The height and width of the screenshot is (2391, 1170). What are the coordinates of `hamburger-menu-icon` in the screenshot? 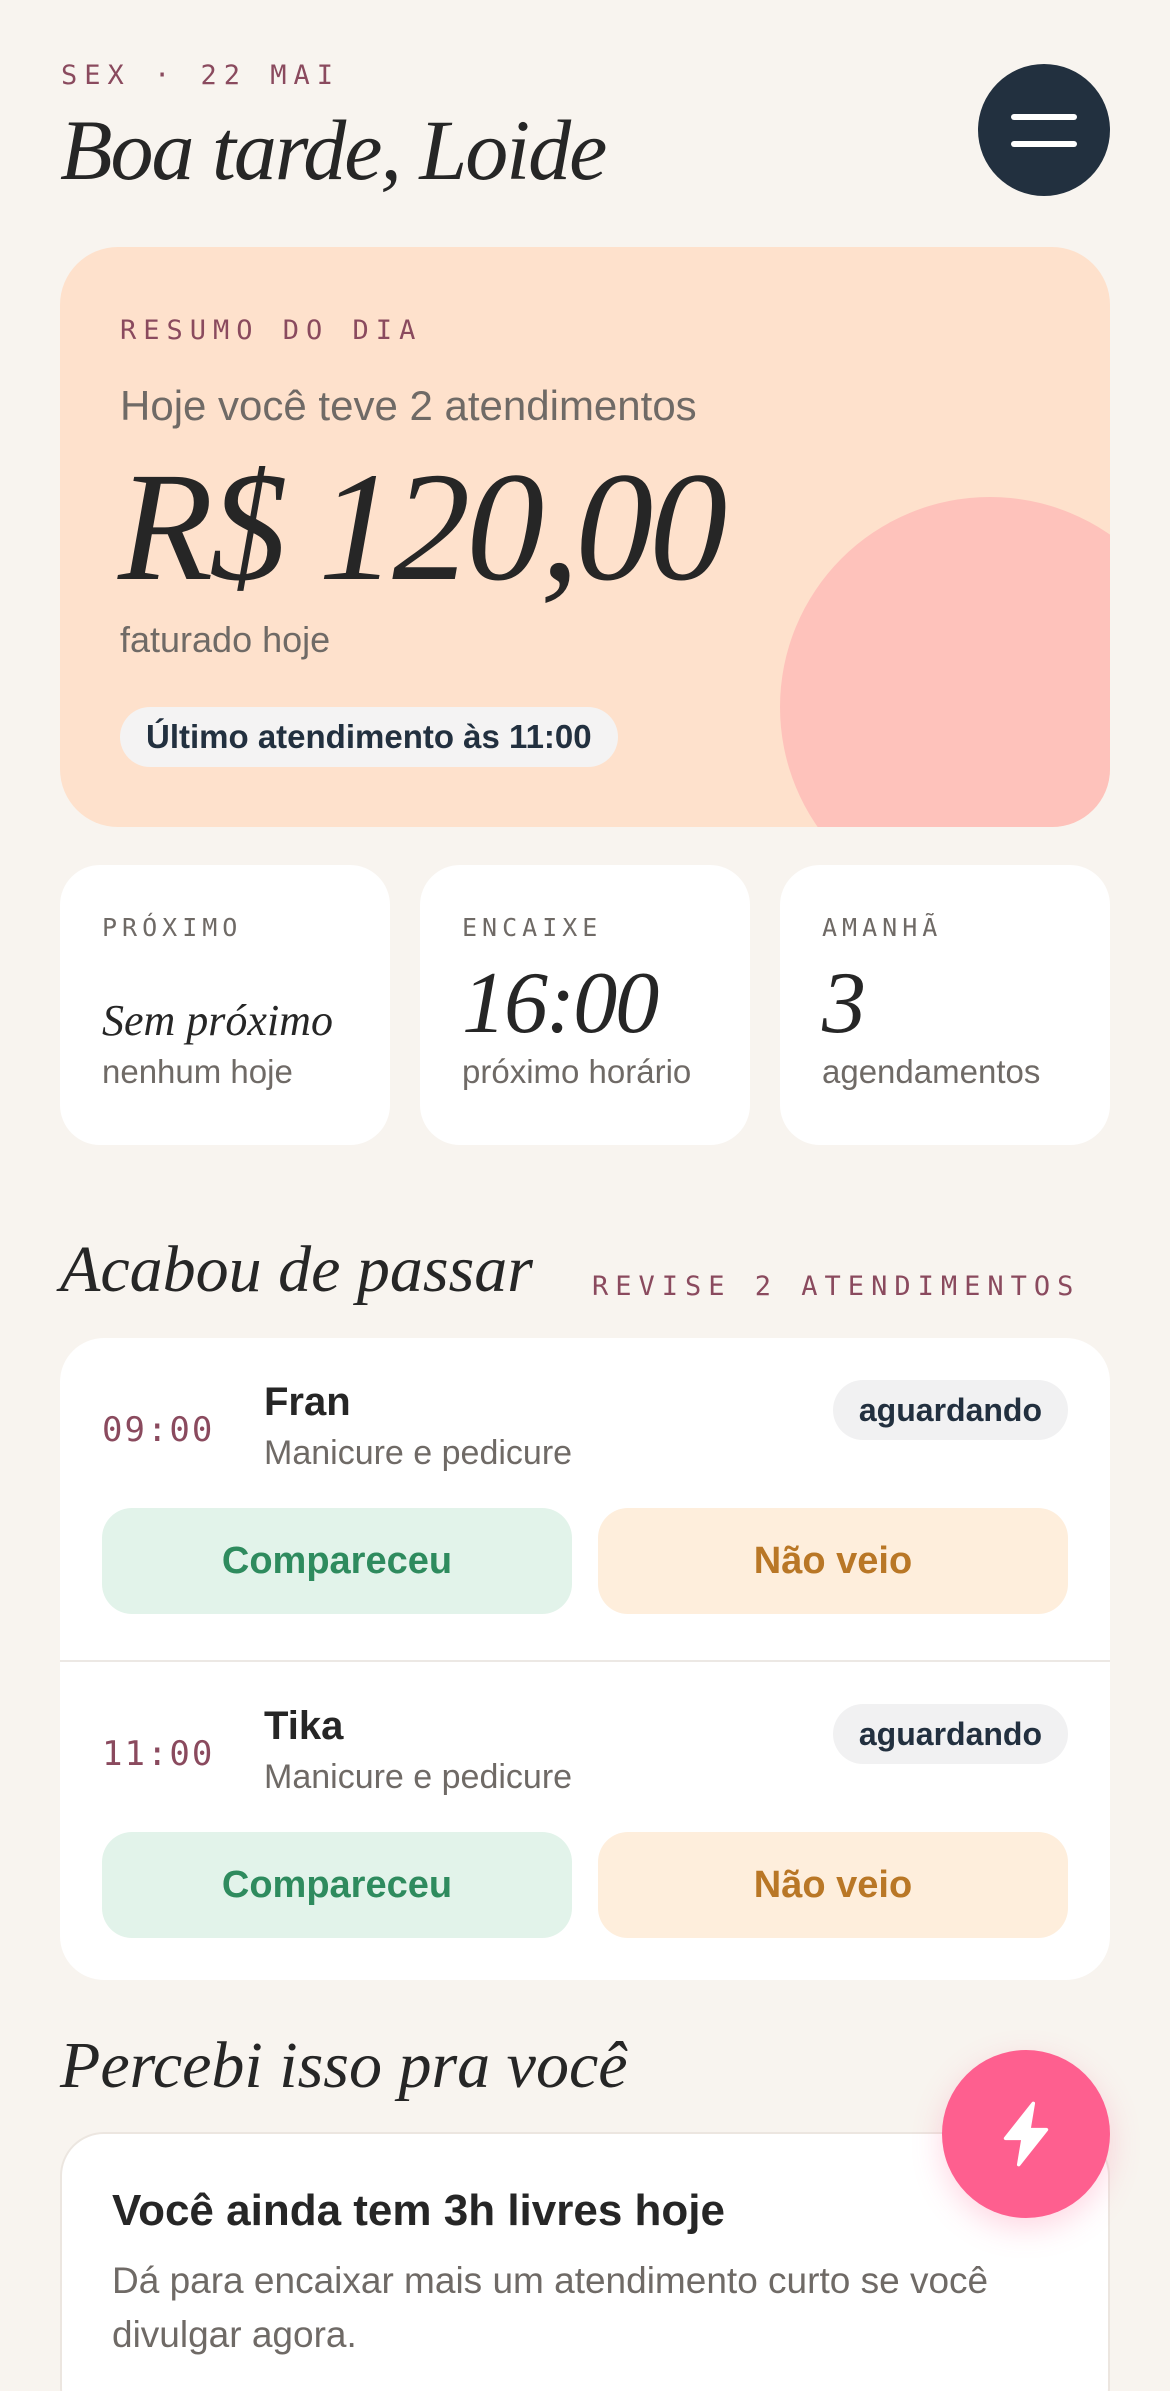 It's located at (1044, 130).